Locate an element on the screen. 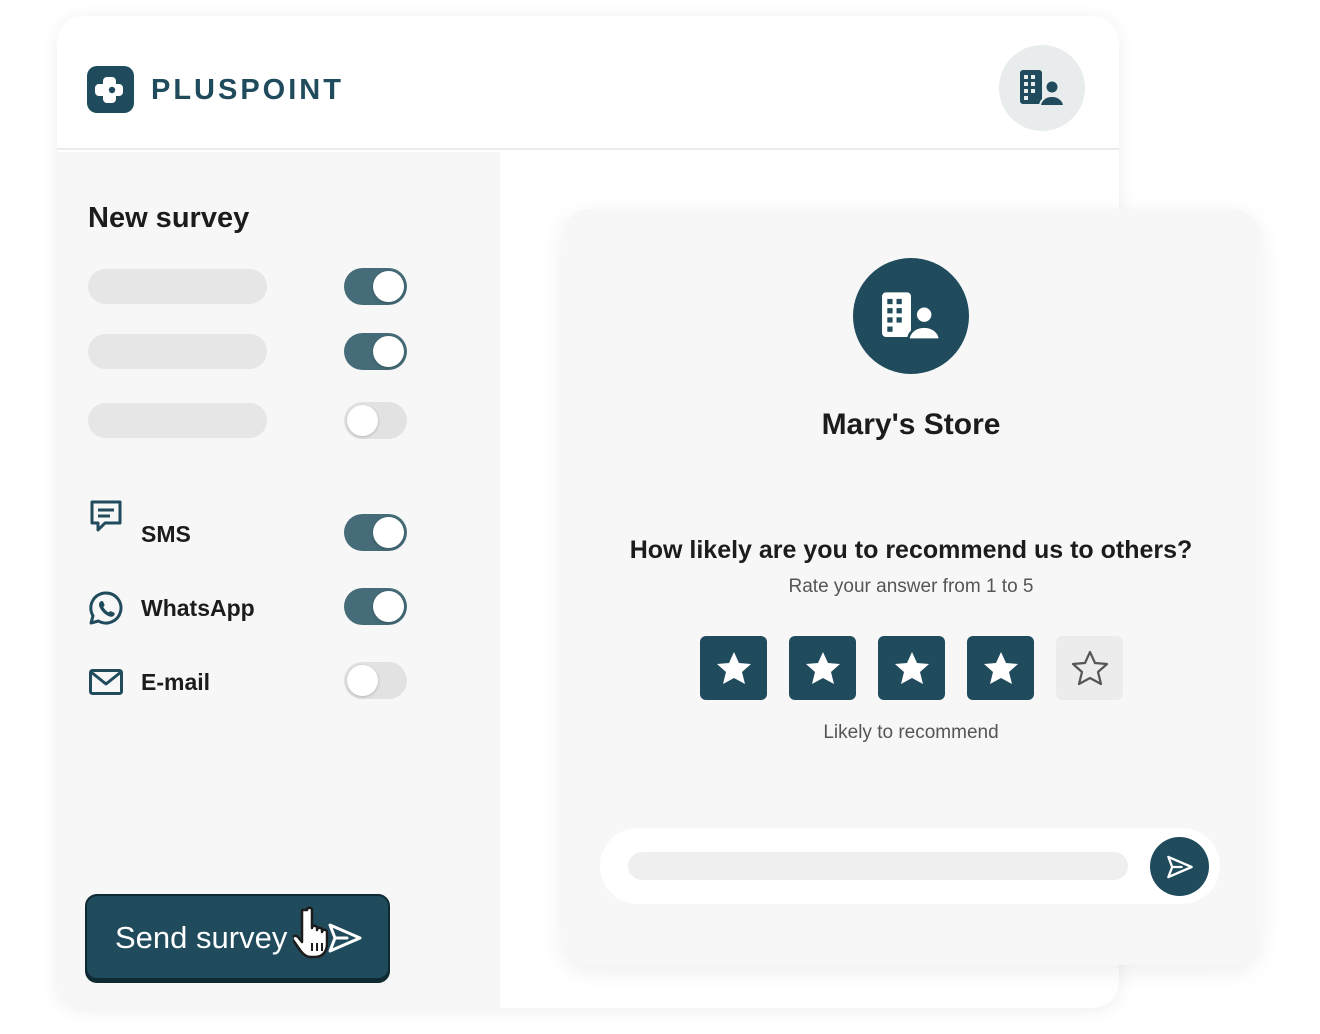 This screenshot has width=1320, height=1034. channel-label-whatsapp: WhatsApp is located at coordinates (198, 608).